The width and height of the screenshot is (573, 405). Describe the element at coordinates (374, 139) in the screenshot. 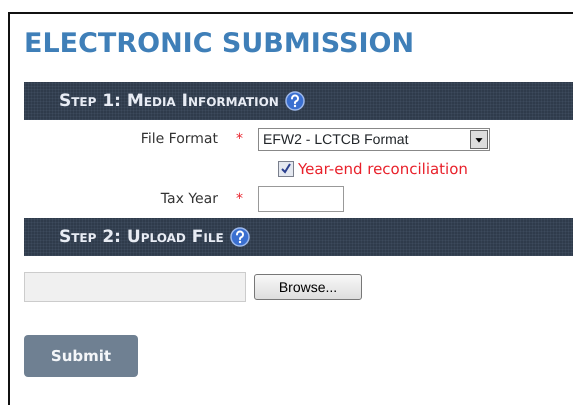

I see `file-format-dropdown: EFW2 - LCTCB Format` at that location.